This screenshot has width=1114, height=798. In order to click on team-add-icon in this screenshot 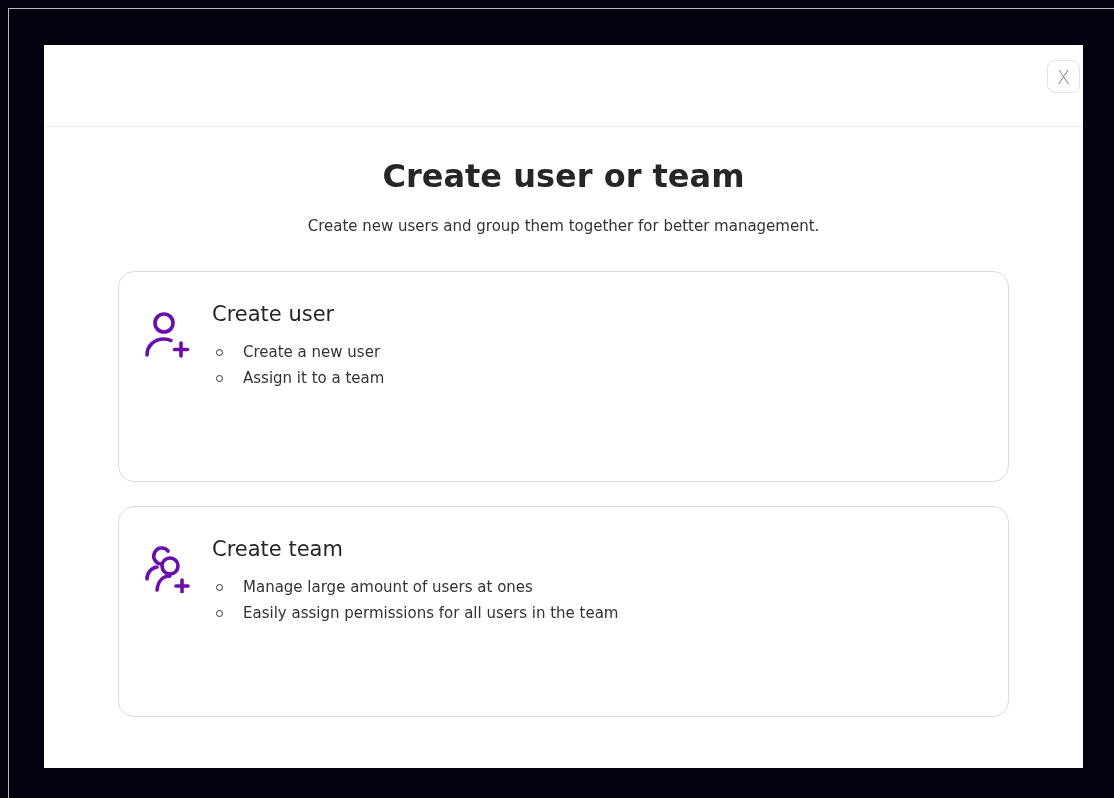, I will do `click(168, 569)`.